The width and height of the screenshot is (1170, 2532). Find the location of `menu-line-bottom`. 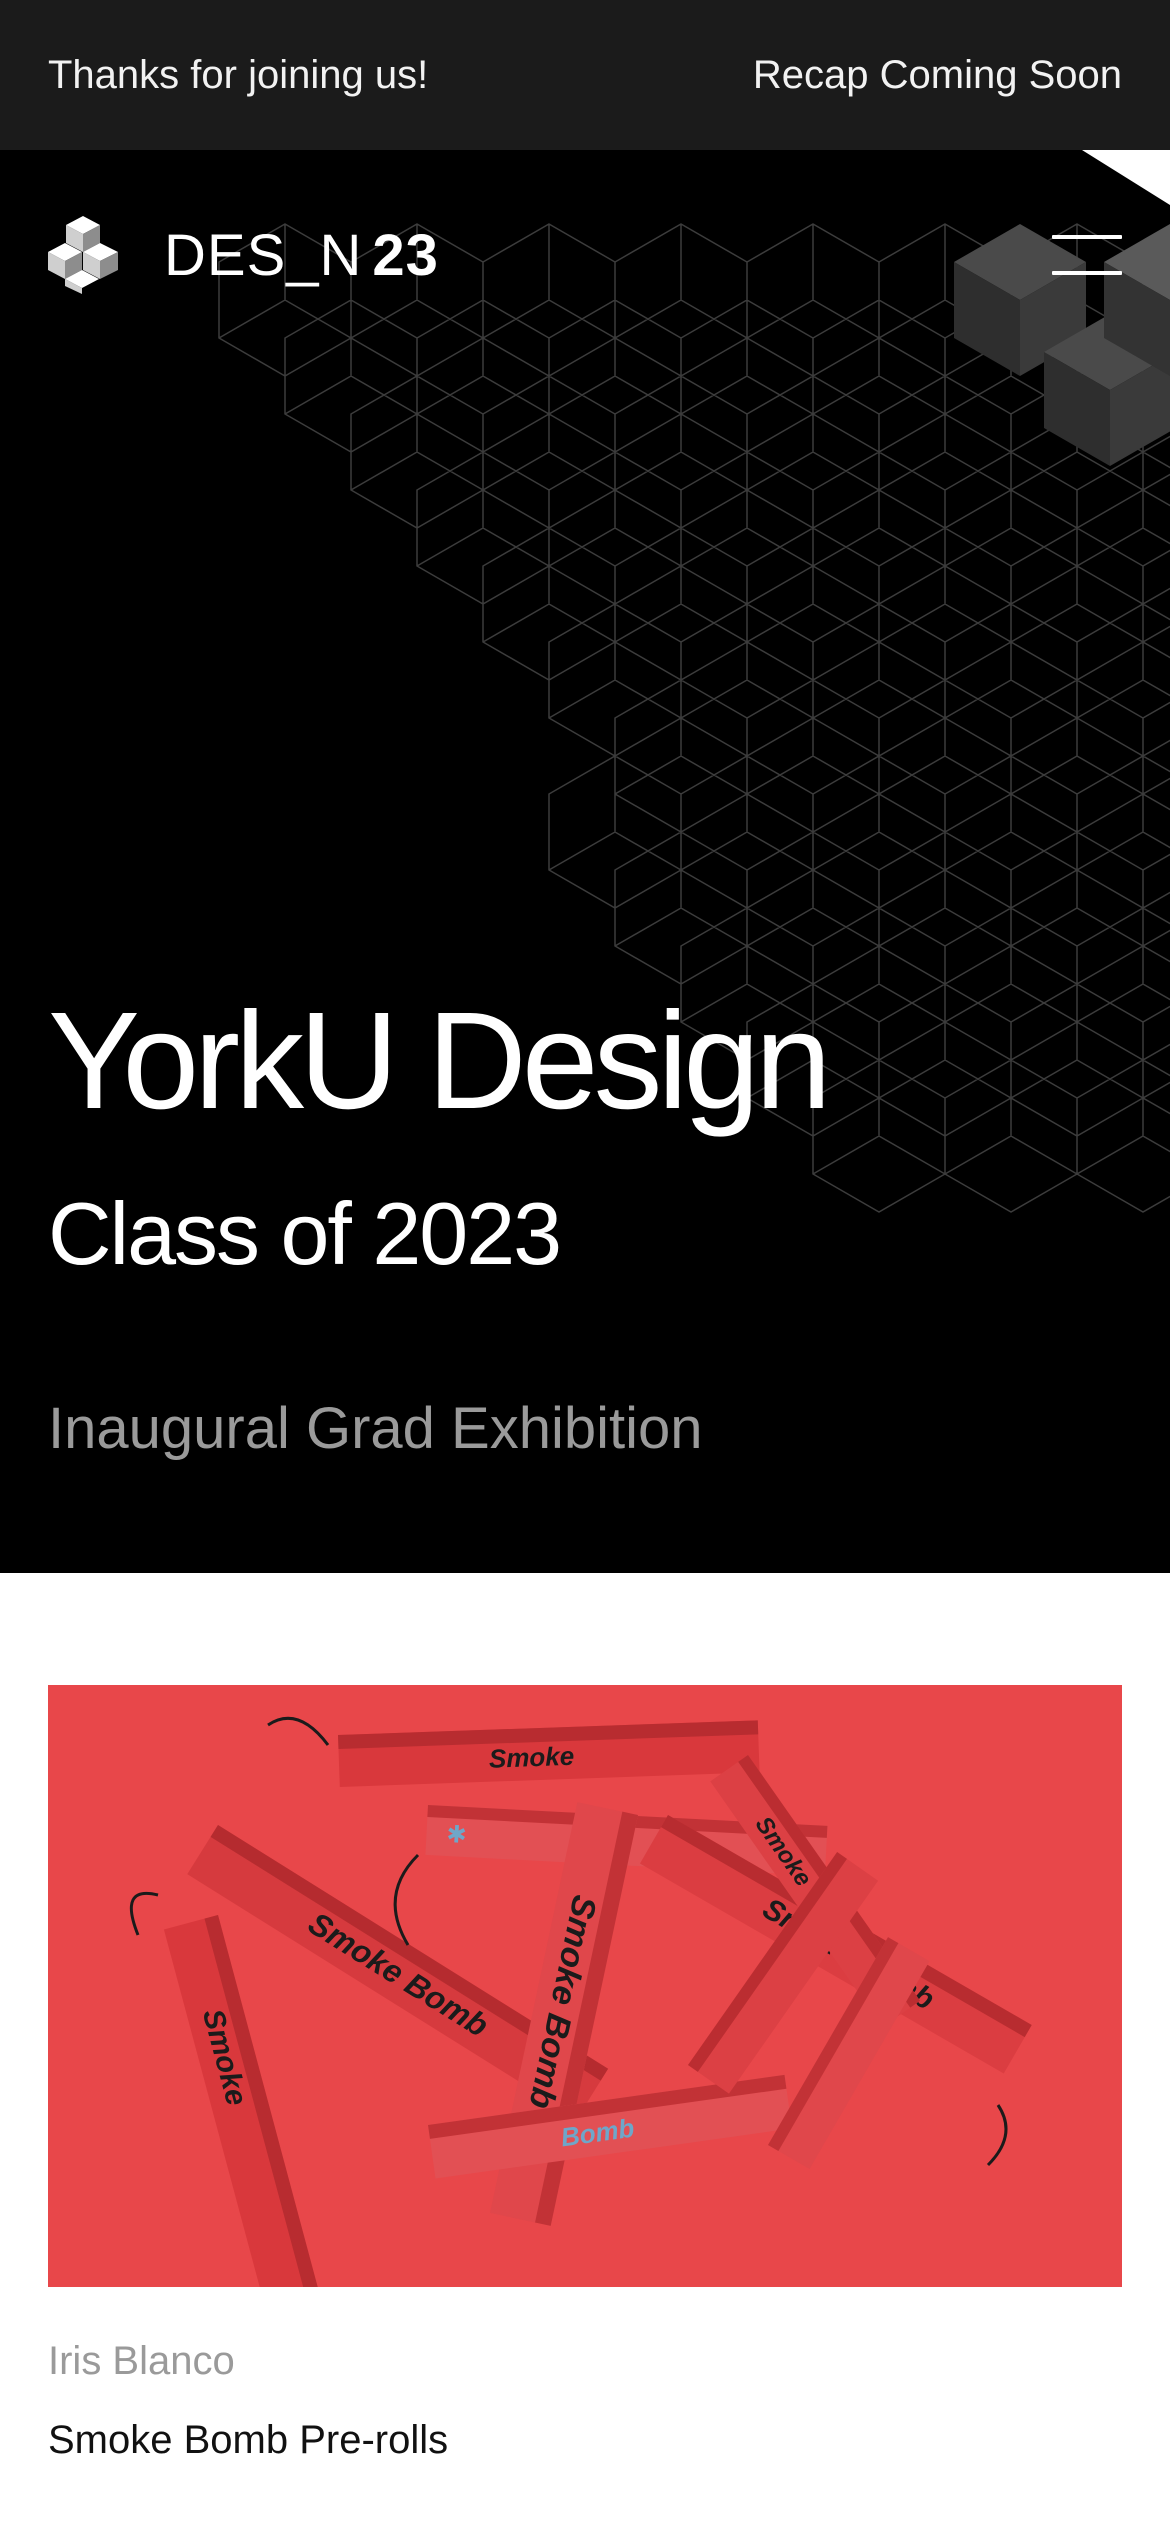

menu-line-bottom is located at coordinates (1087, 273).